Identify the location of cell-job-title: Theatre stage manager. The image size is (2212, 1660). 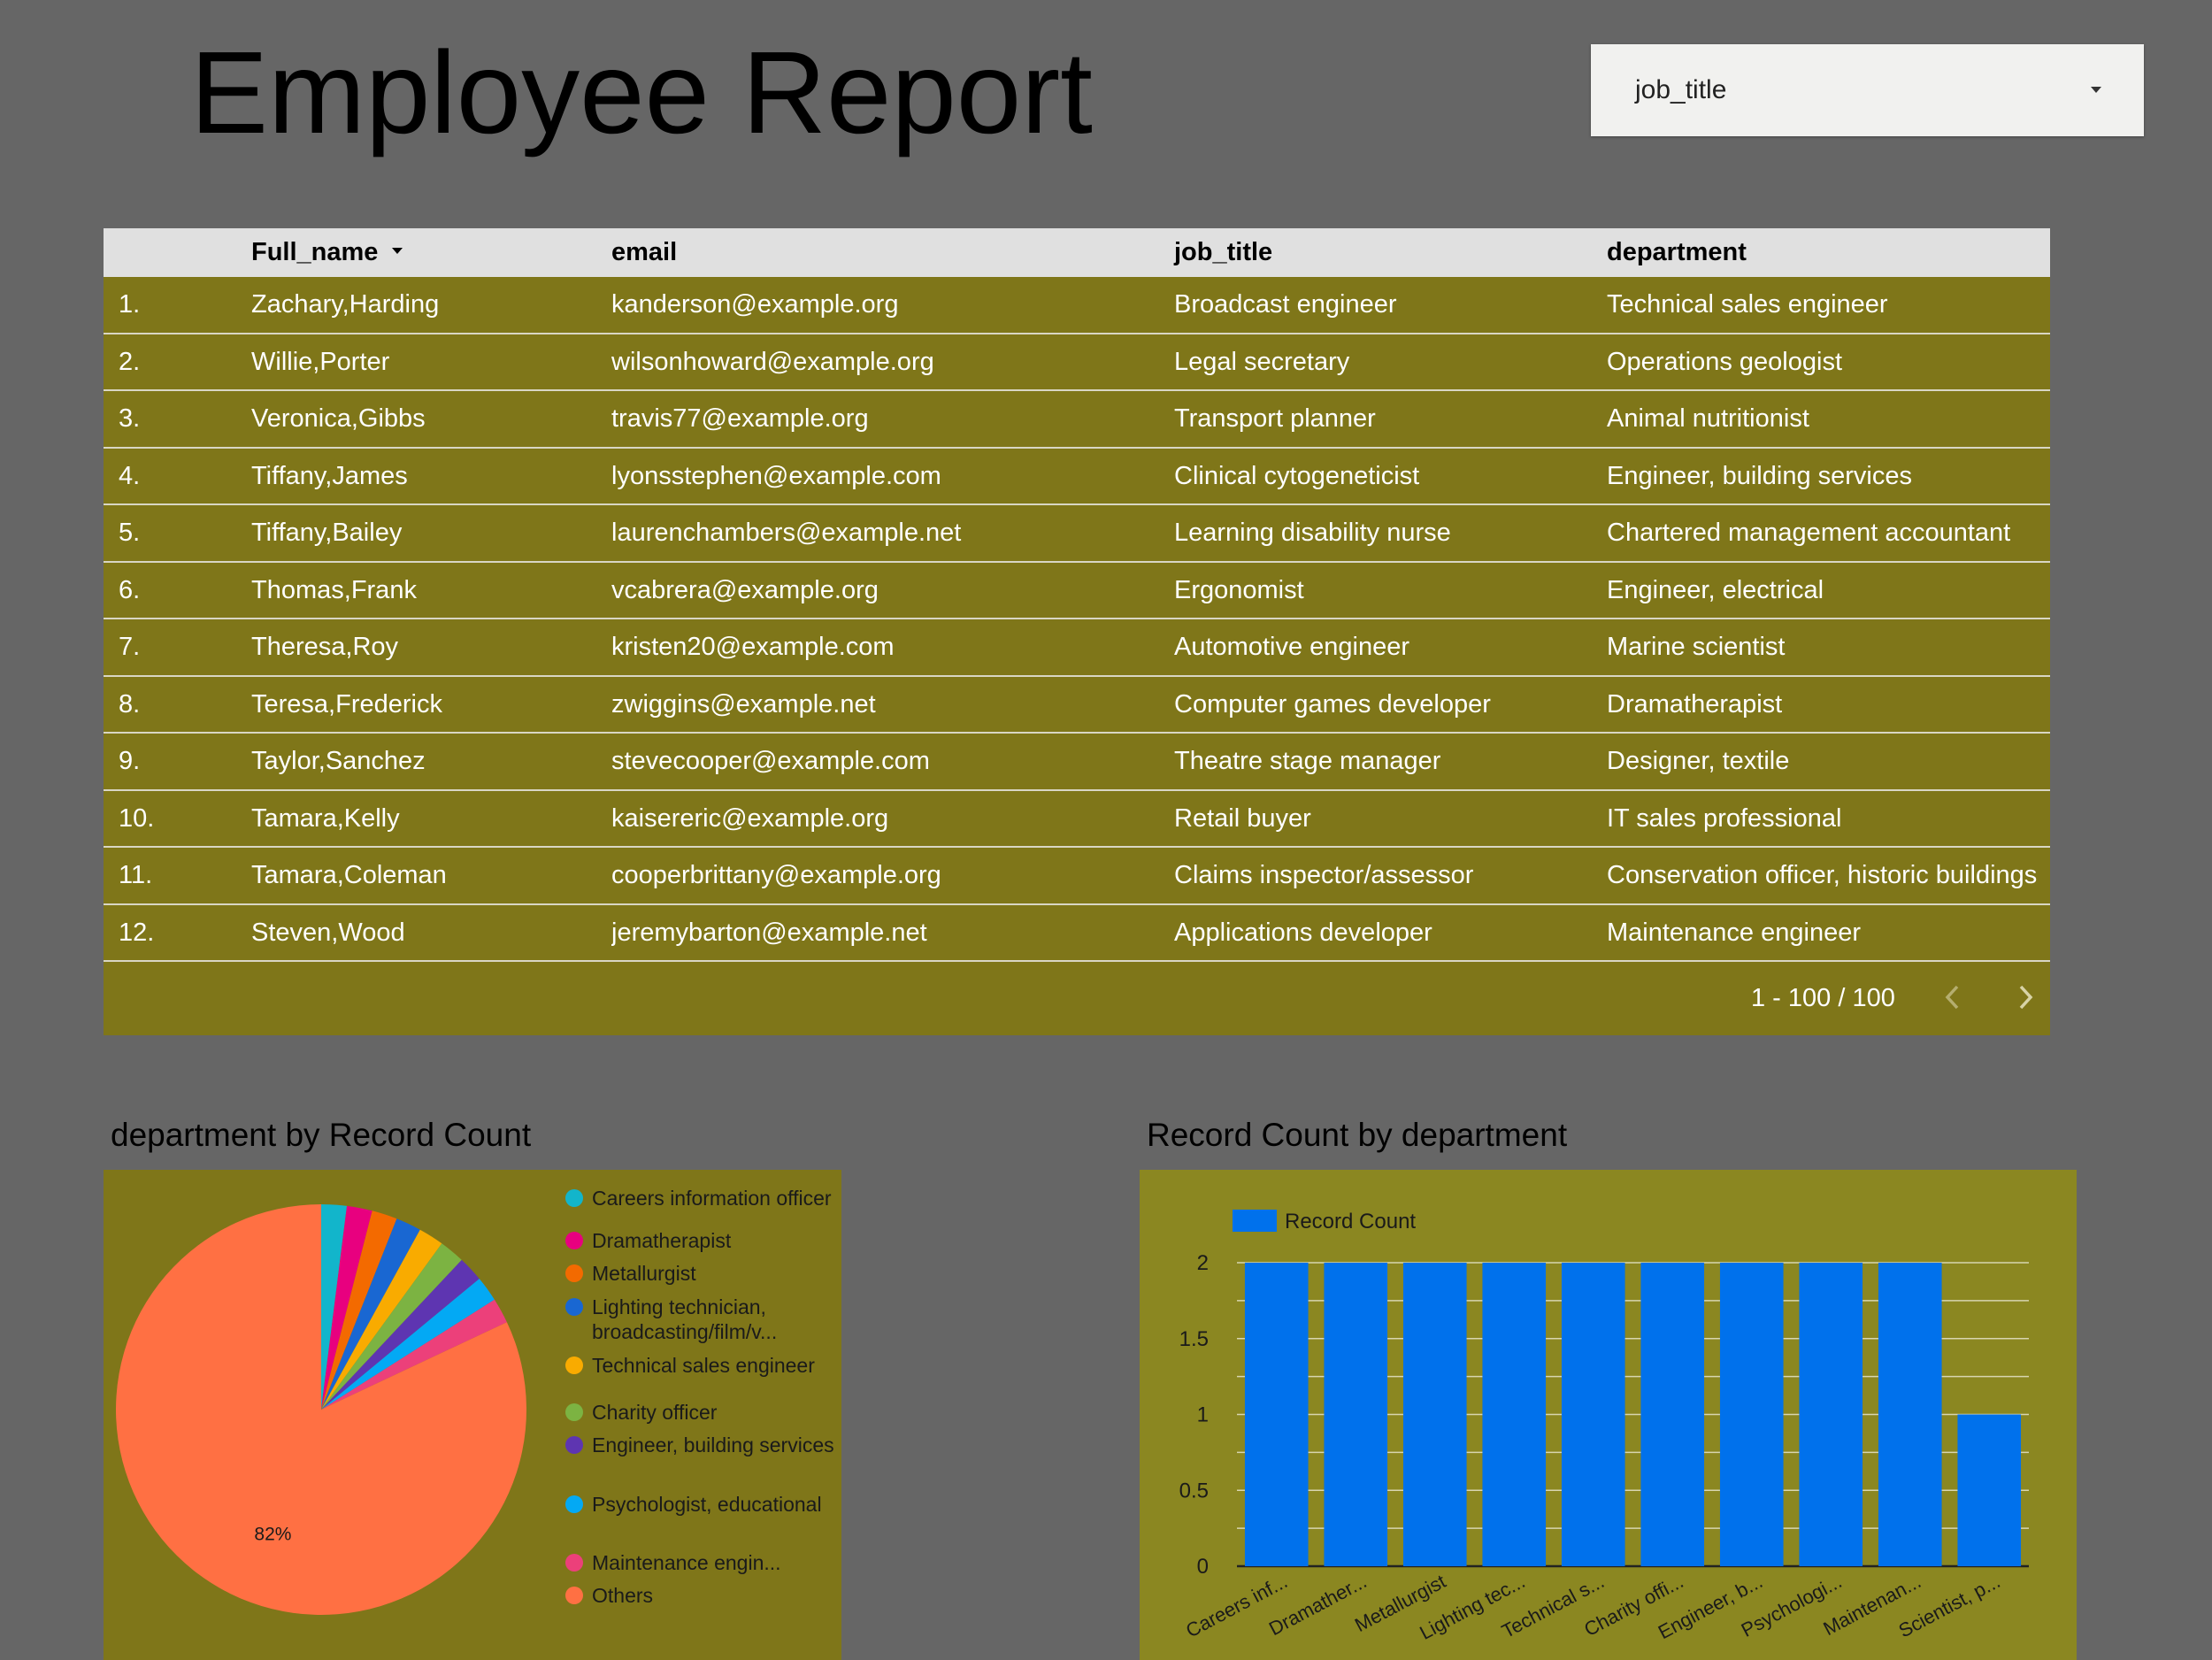
(1307, 761).